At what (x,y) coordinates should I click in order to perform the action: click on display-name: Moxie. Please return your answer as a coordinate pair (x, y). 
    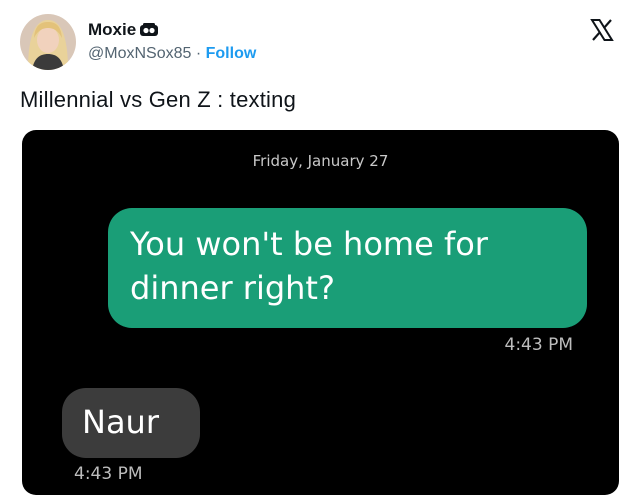
    Looking at the image, I should click on (123, 30).